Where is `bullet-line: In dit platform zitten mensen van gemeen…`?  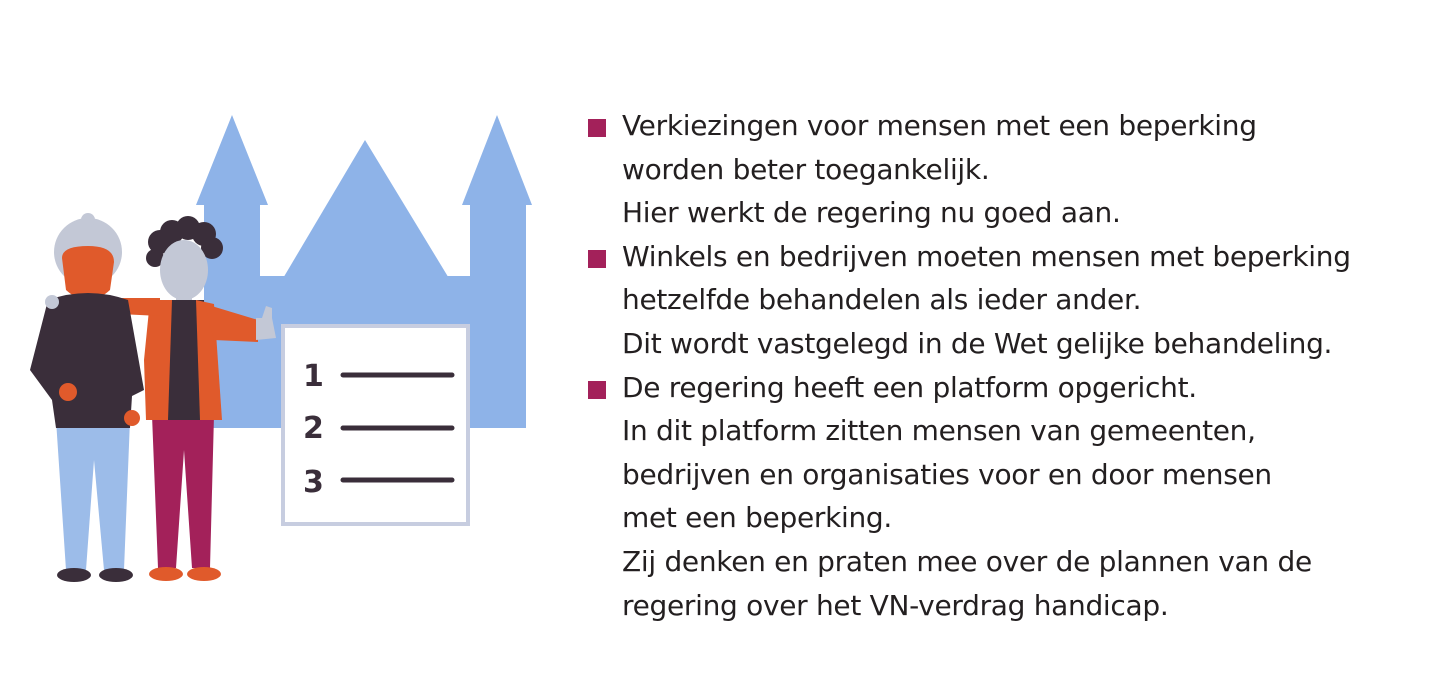
bullet-line: In dit platform zitten mensen van gemeen… is located at coordinates (939, 431).